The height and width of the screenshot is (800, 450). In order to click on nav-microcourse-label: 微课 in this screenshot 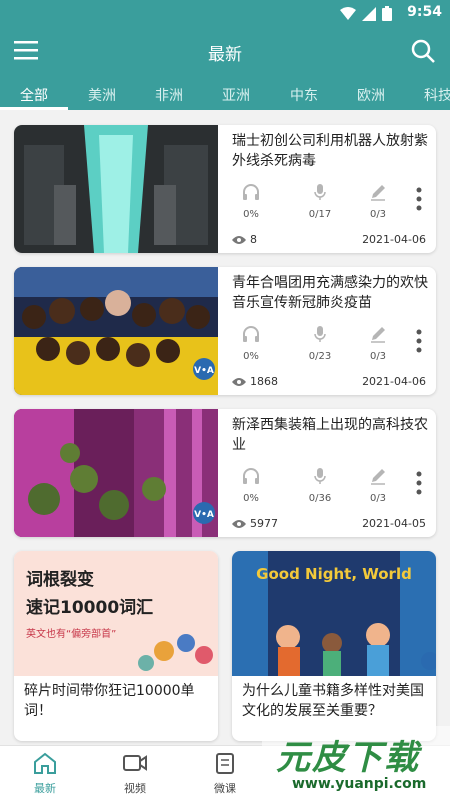, I will do `click(225, 788)`.